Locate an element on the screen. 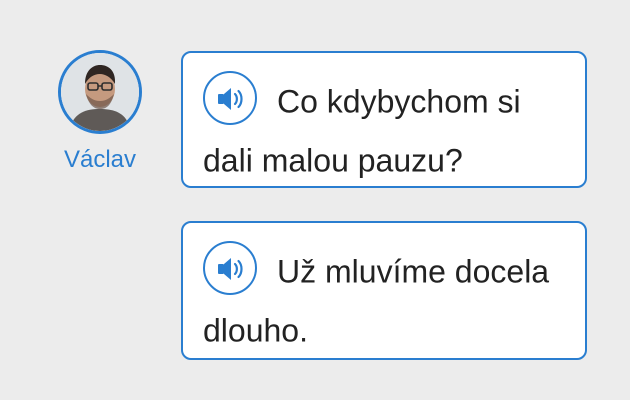 This screenshot has width=630, height=400. speaker: Václav is located at coordinates (100, 112).